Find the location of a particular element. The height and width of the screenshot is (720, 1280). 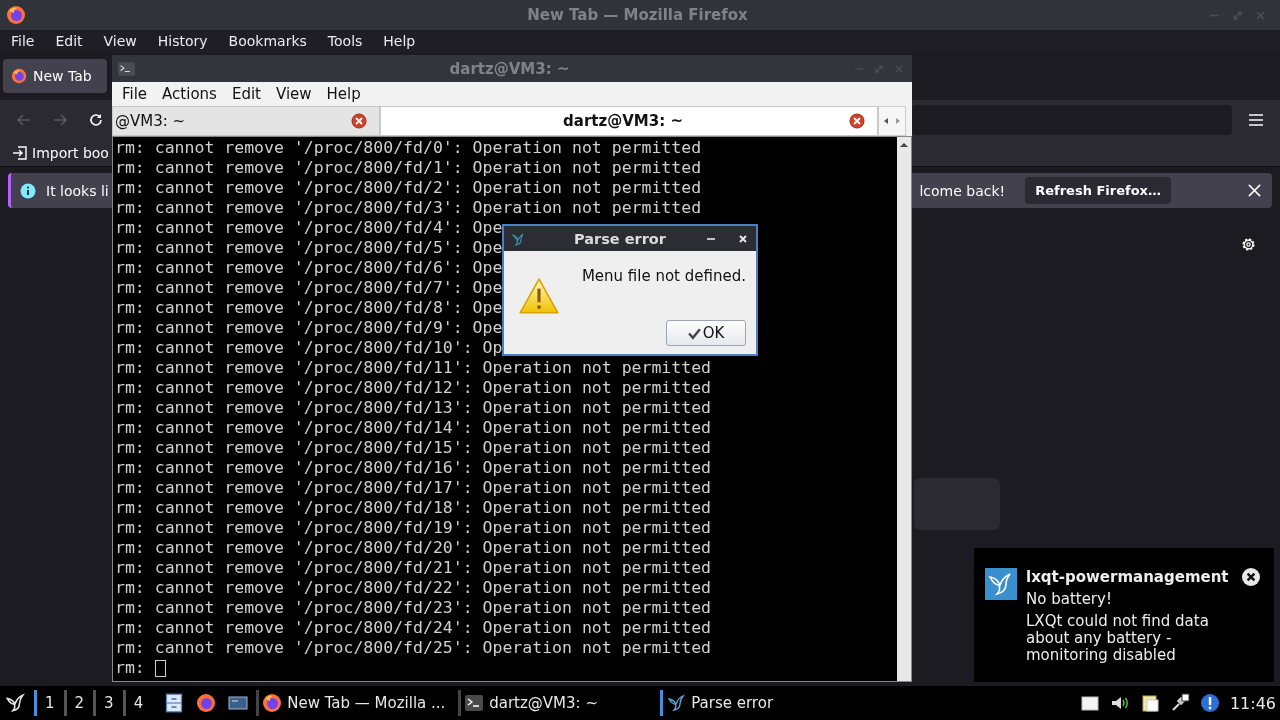

menu-icon is located at coordinates (1256, 120).